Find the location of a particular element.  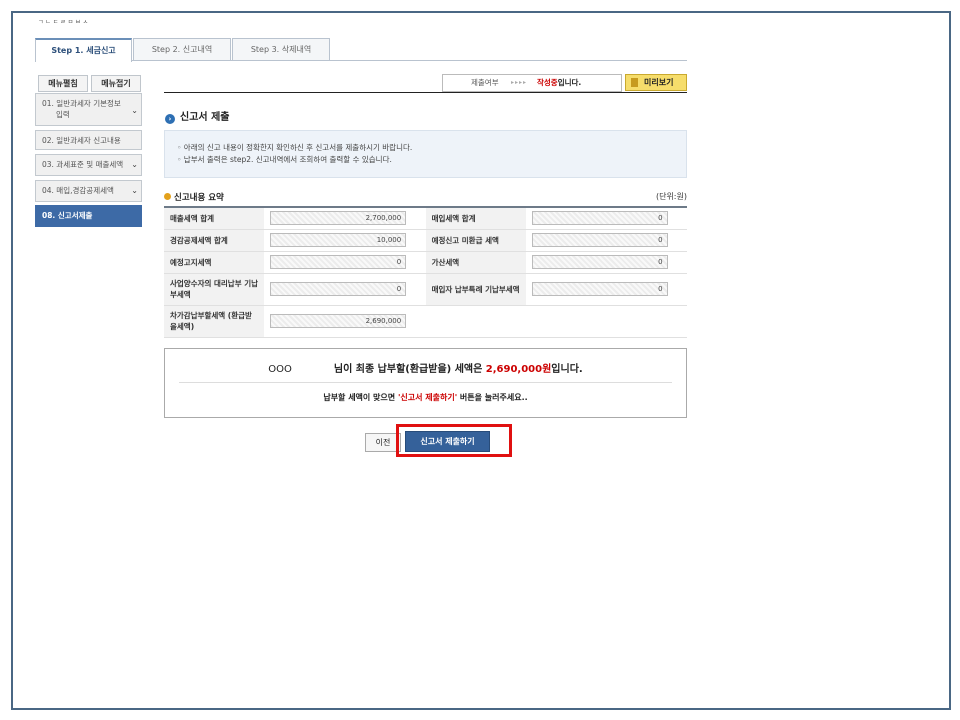

result-text-2: 입니다. is located at coordinates (567, 369).